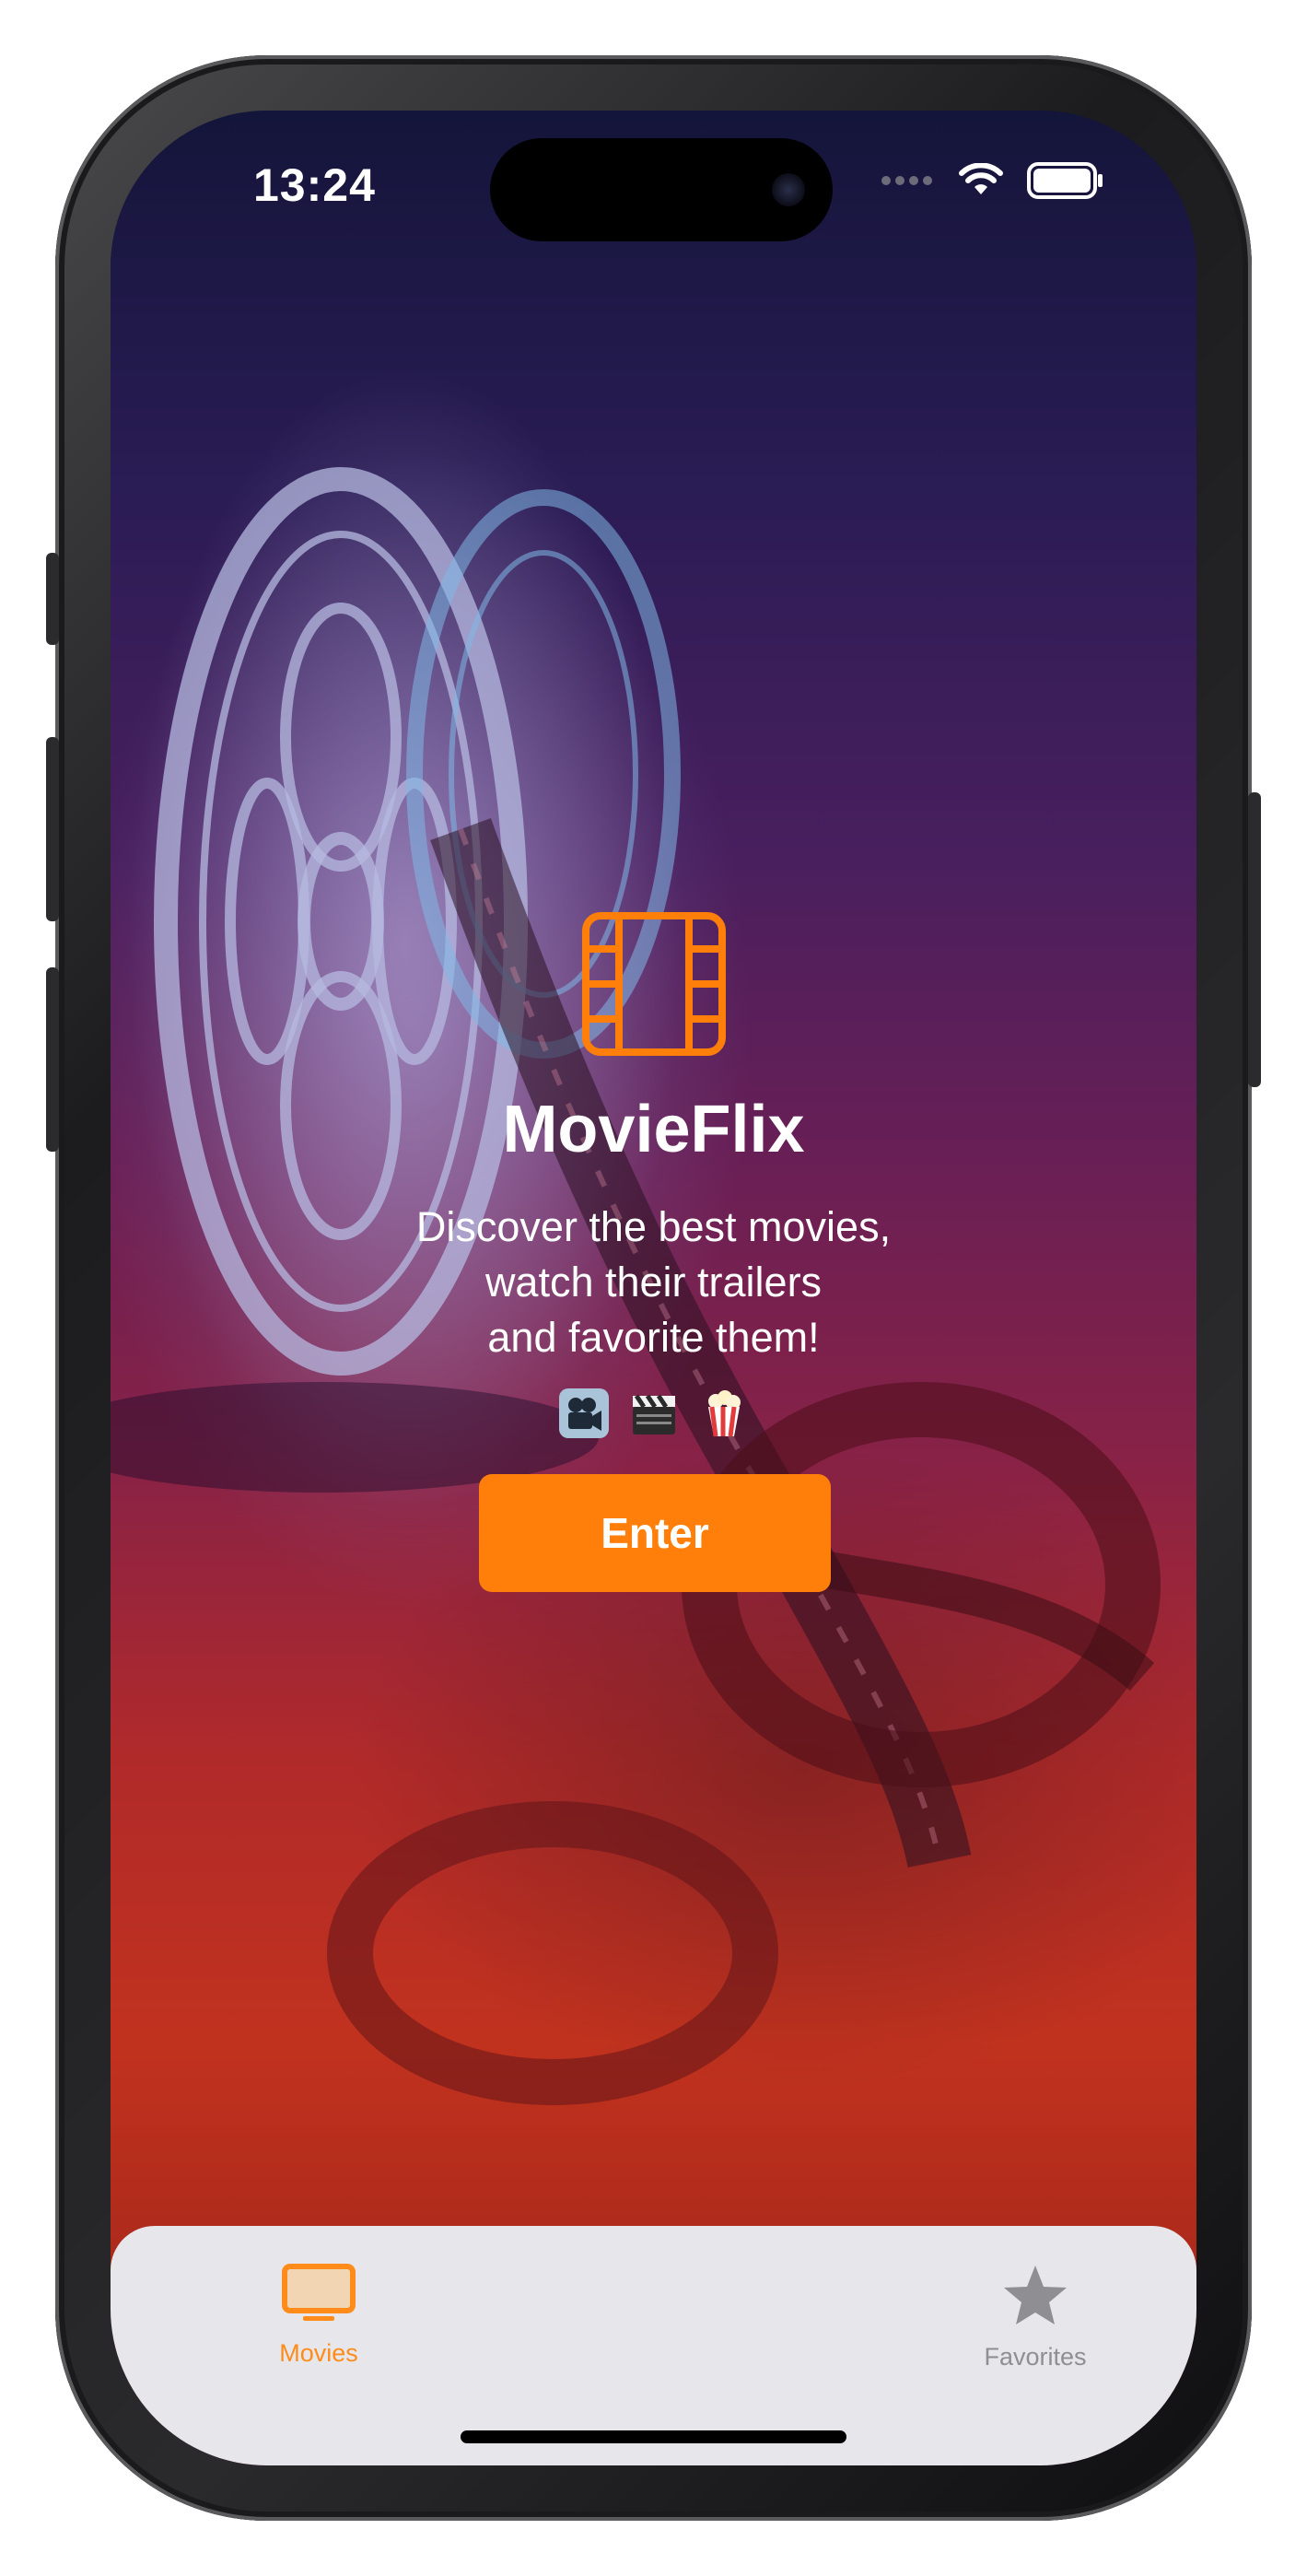  I want to click on tab-favorites: Favorites, so click(1035, 2323).